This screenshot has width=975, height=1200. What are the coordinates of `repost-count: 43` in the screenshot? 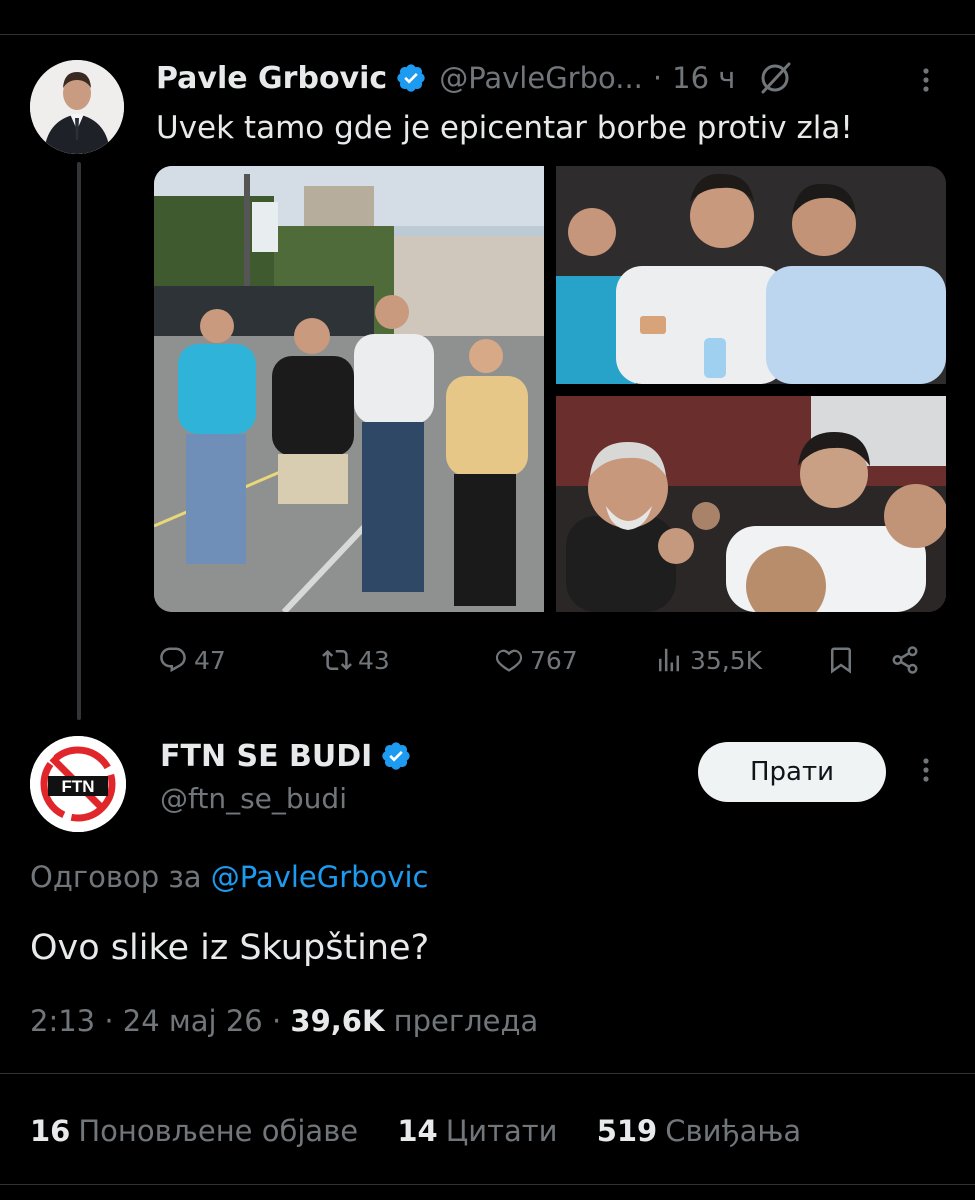 It's located at (374, 660).